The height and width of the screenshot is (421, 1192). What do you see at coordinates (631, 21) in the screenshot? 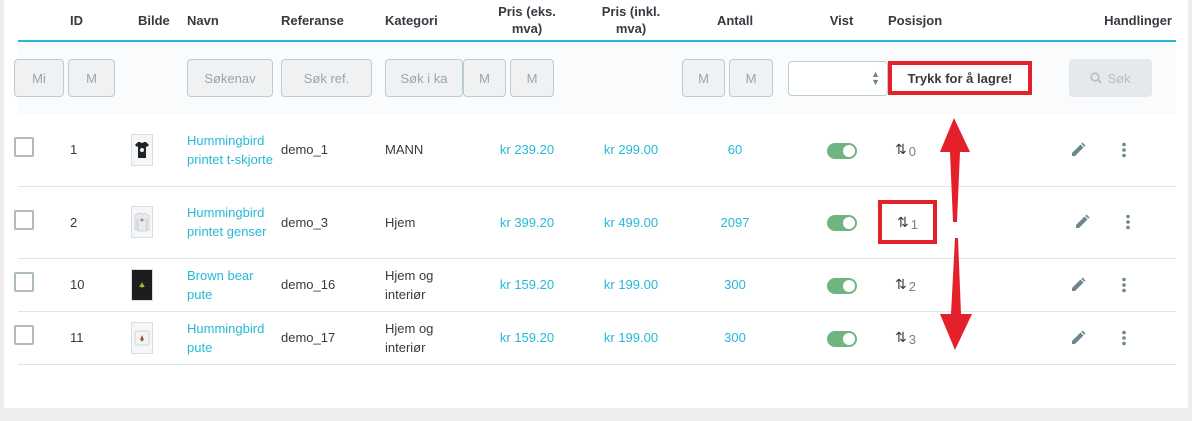
I see `header-price-incl: Pris (inkl. mva)` at bounding box center [631, 21].